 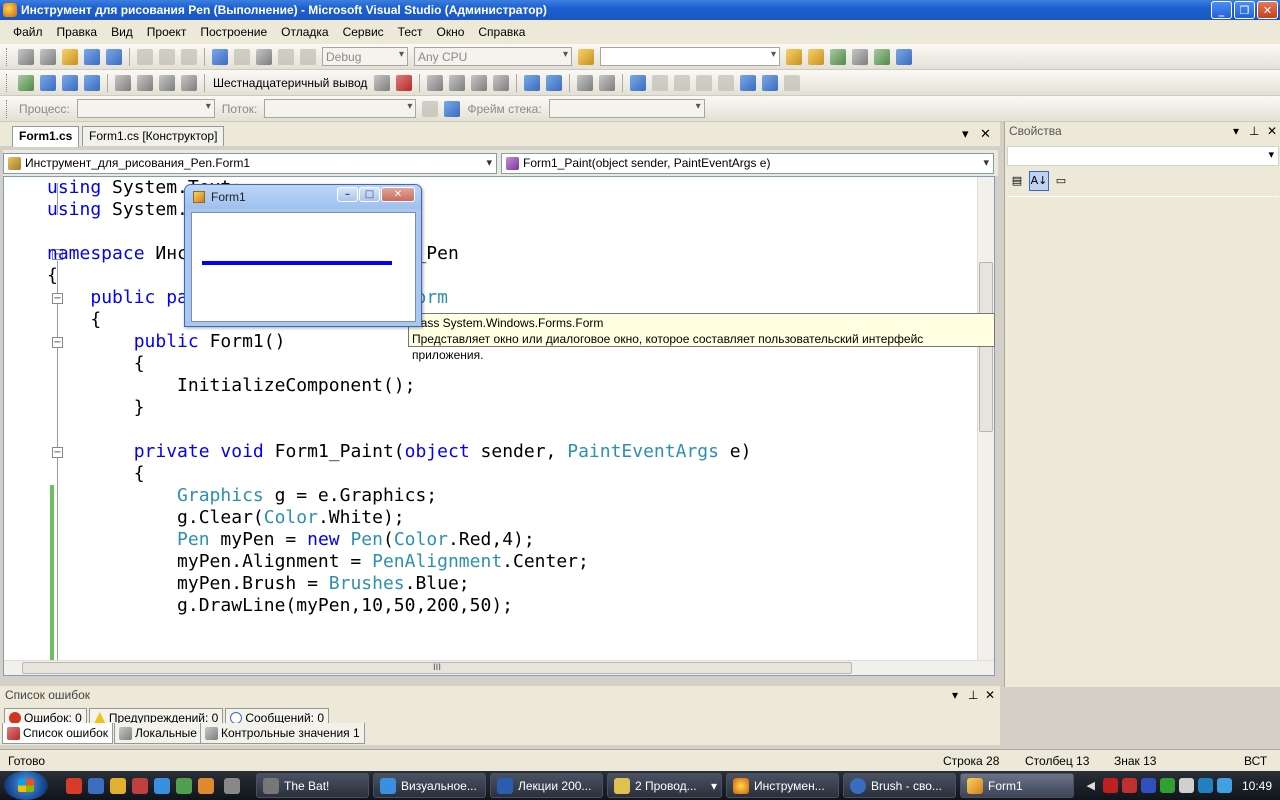 I want to click on copy-icon, so click(x=167, y=56).